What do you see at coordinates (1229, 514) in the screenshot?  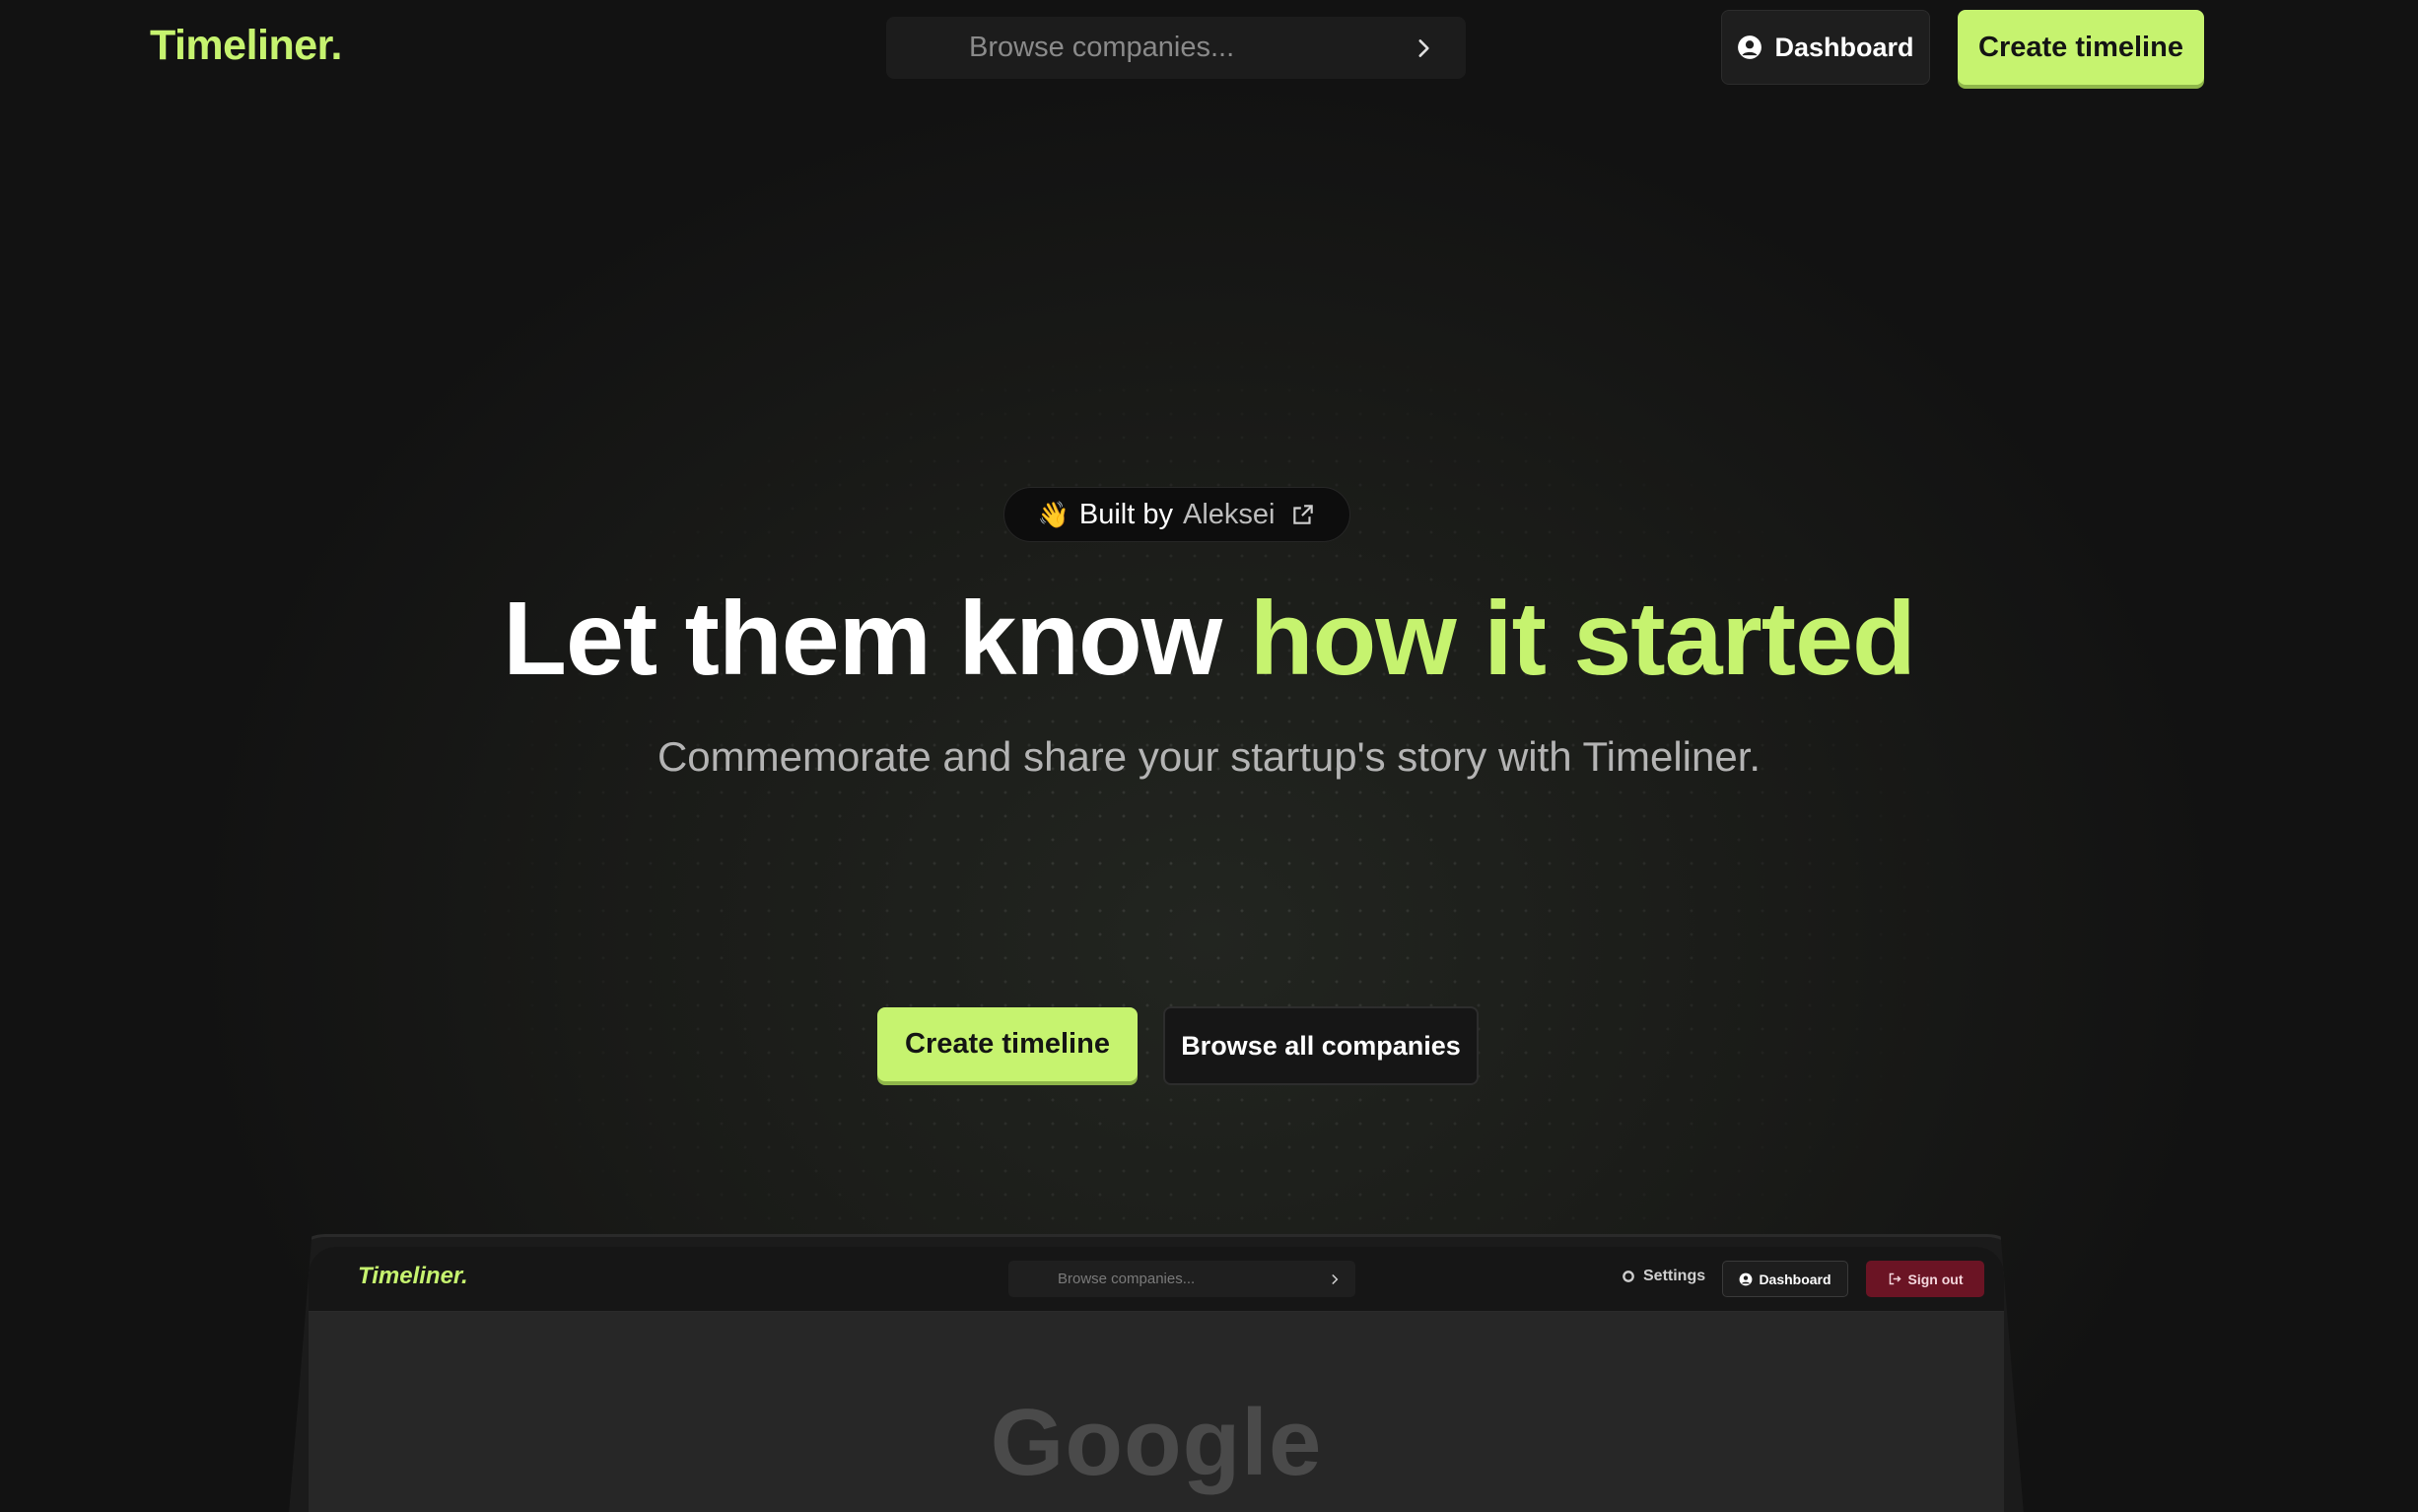 I see `built-by-author: Aleksei` at bounding box center [1229, 514].